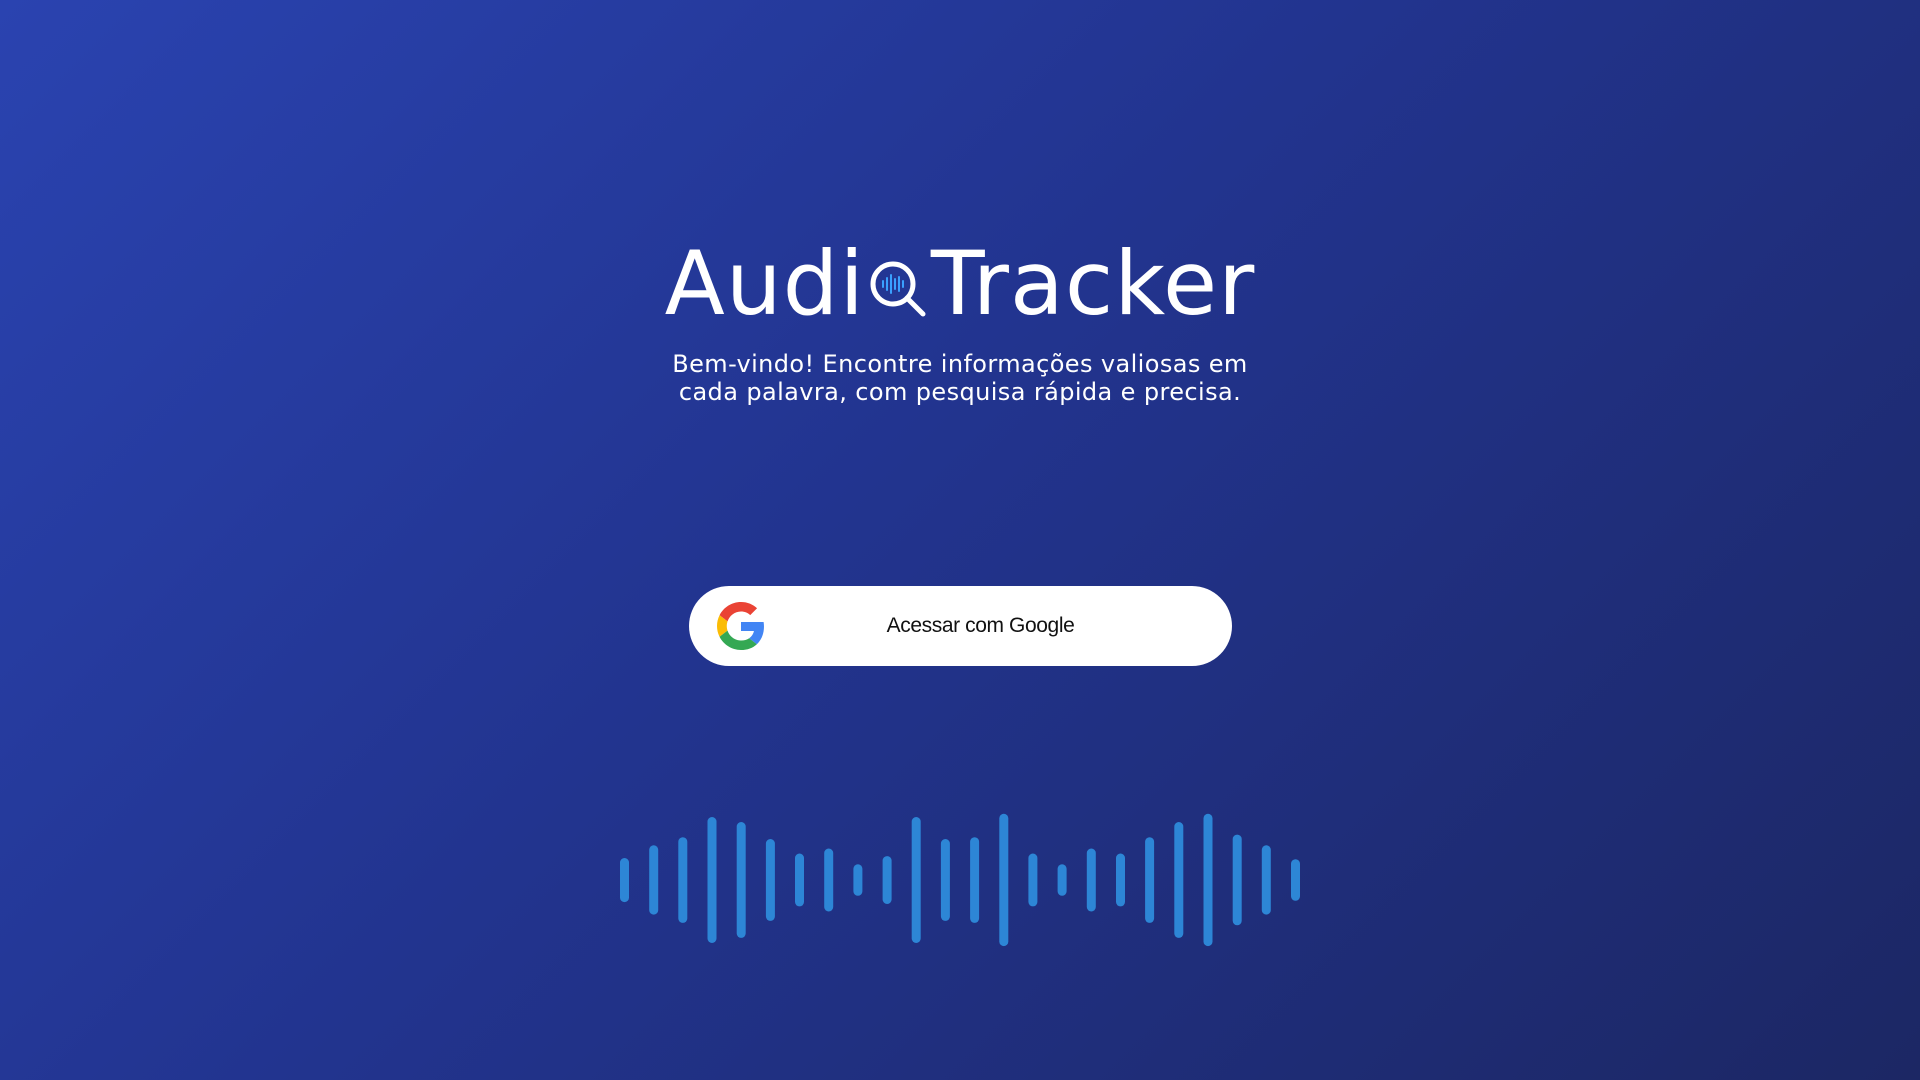 The width and height of the screenshot is (1920, 1080). What do you see at coordinates (980, 625) in the screenshot?
I see `google-login-label: Acessar com Google` at bounding box center [980, 625].